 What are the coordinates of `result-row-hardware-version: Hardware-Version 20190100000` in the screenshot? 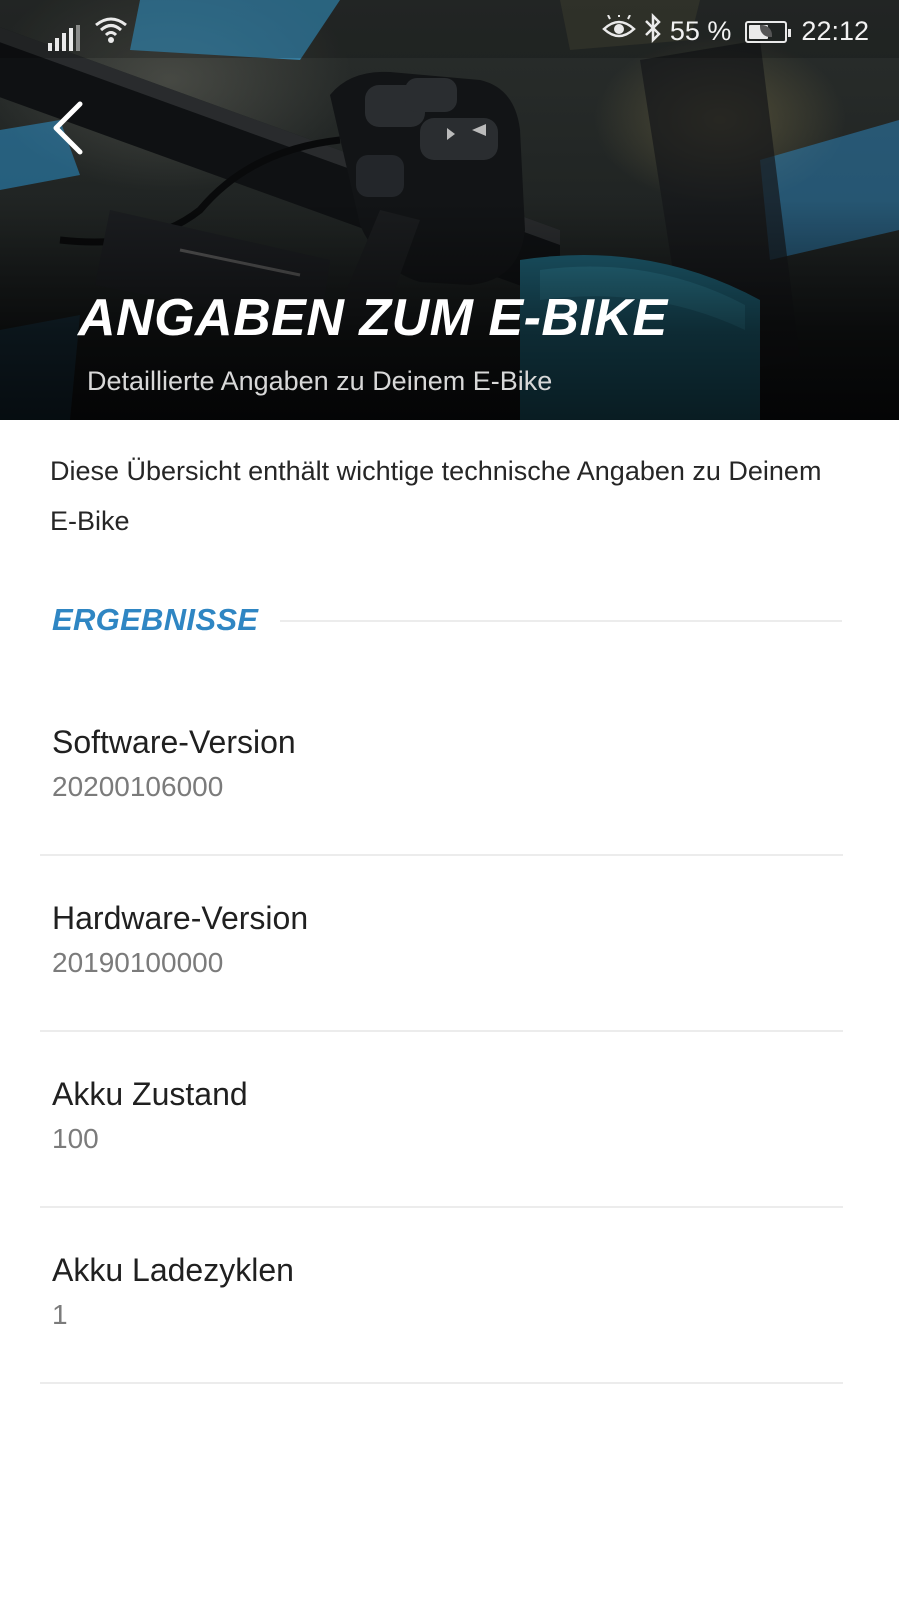 It's located at (441, 944).